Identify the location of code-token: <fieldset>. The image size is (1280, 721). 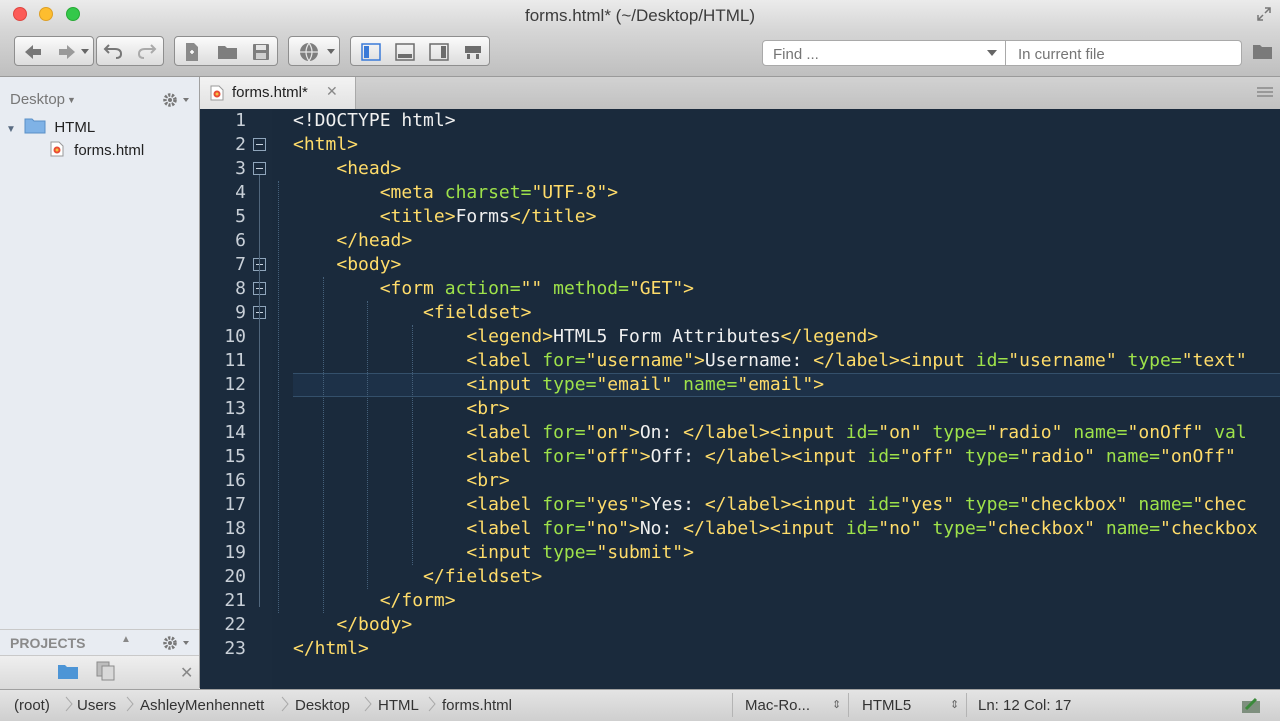
(477, 312).